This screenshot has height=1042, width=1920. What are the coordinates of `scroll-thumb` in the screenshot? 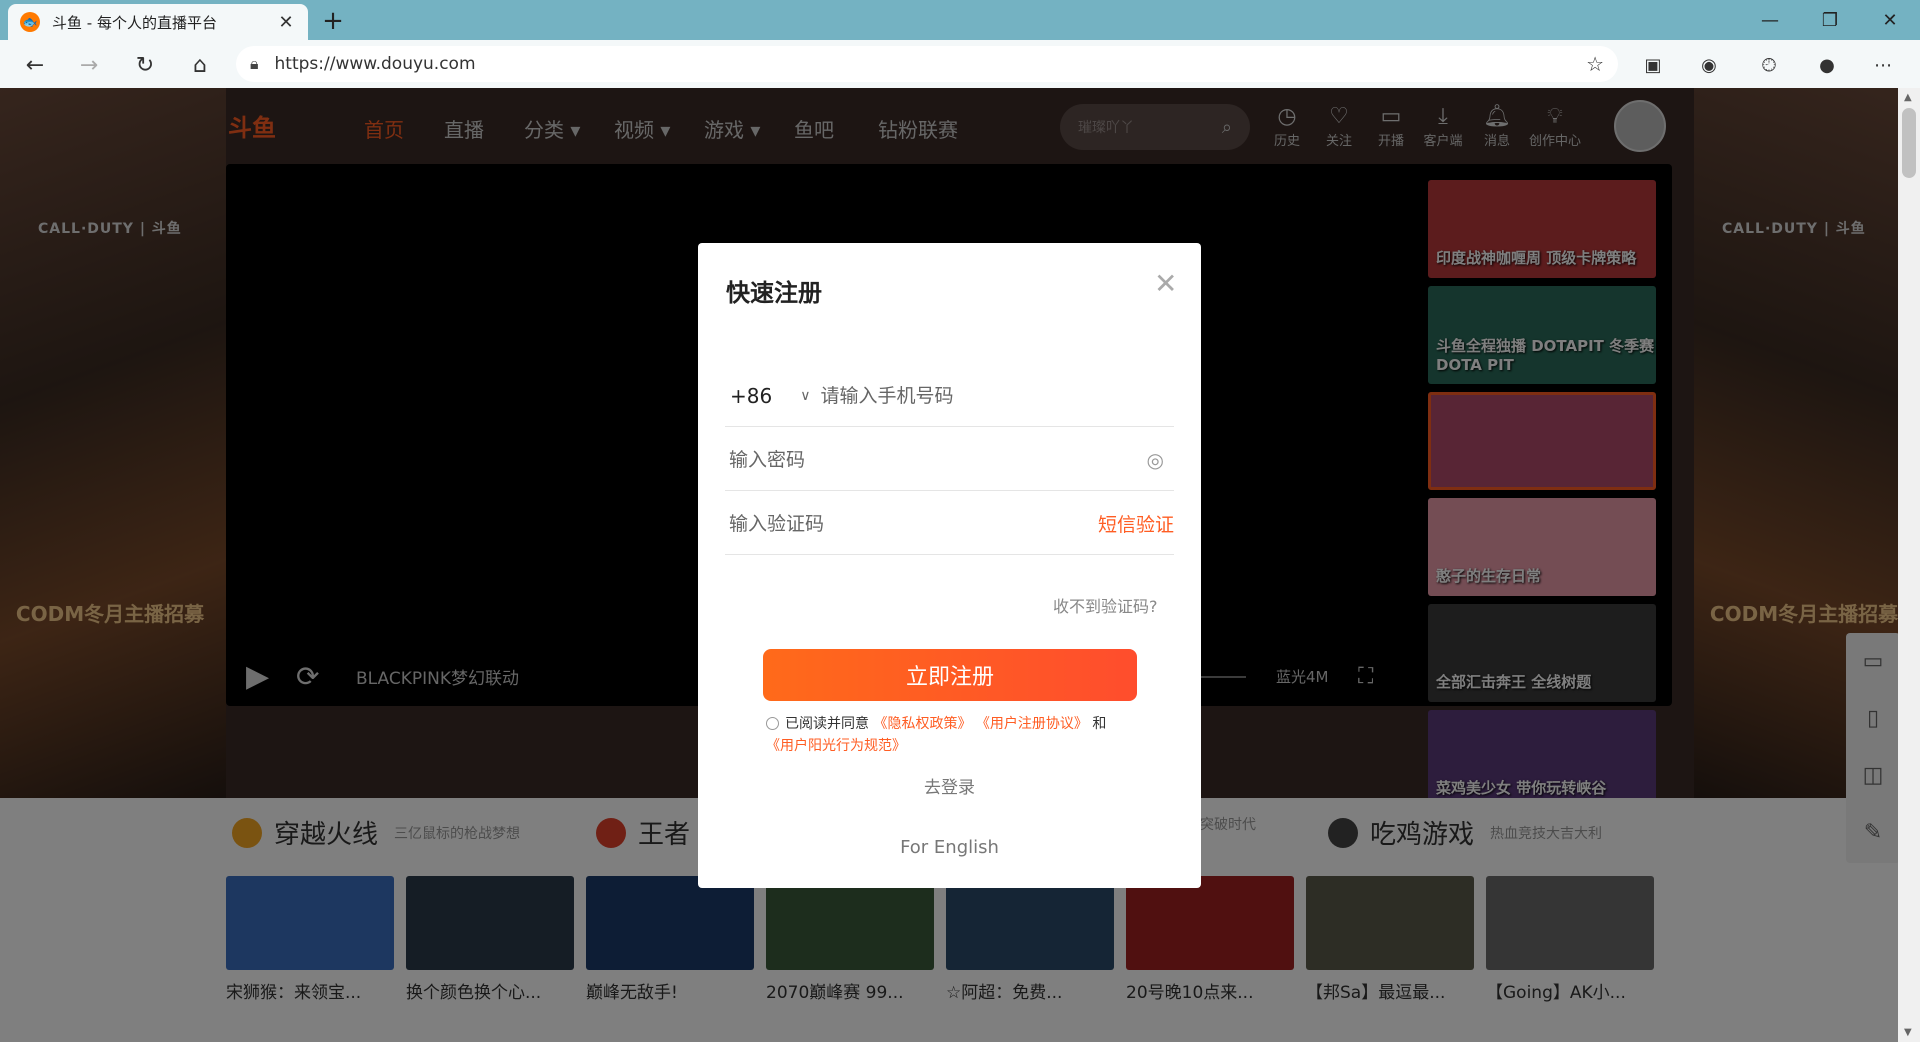 It's located at (1909, 143).